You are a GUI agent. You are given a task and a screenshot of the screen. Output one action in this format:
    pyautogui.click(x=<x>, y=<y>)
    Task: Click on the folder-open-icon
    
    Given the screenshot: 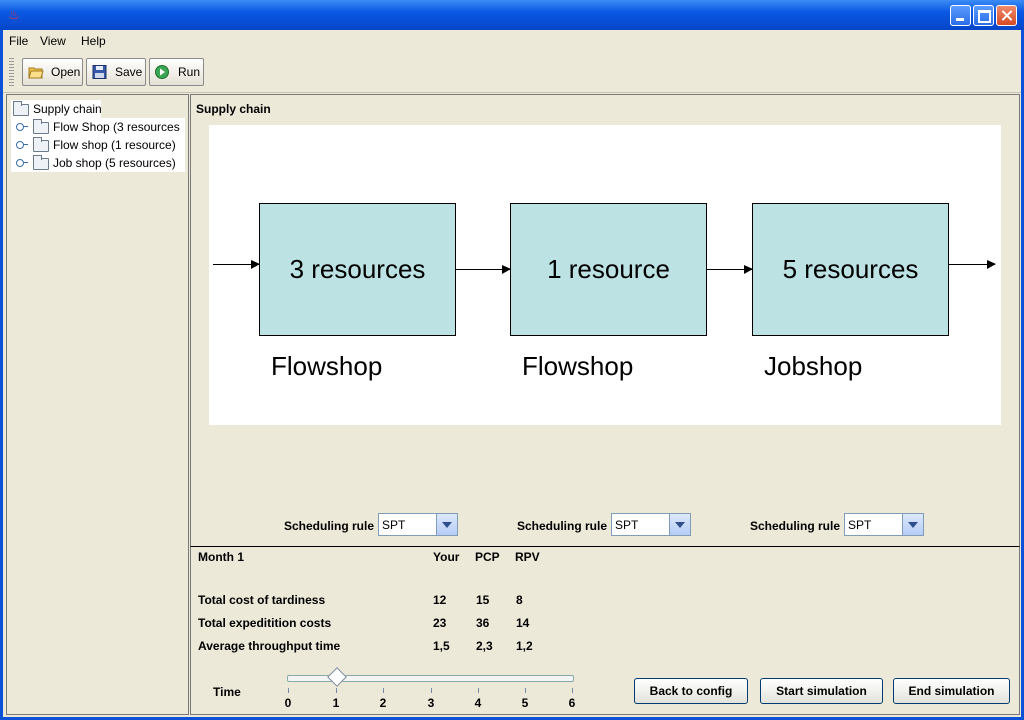 What is the action you would take?
    pyautogui.click(x=21, y=108)
    